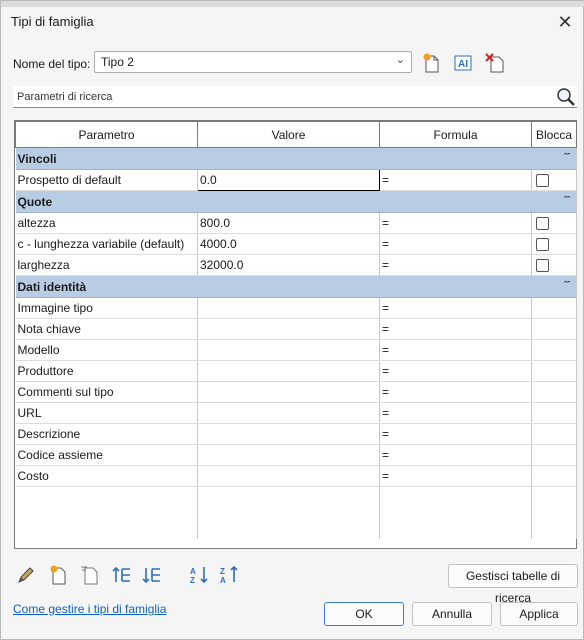  I want to click on table-row: Nota chiave =, so click(296, 329).